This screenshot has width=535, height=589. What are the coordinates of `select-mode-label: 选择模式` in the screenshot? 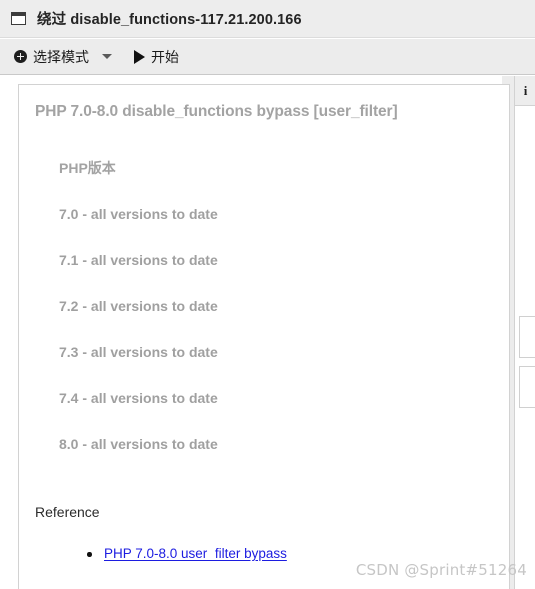 It's located at (61, 56).